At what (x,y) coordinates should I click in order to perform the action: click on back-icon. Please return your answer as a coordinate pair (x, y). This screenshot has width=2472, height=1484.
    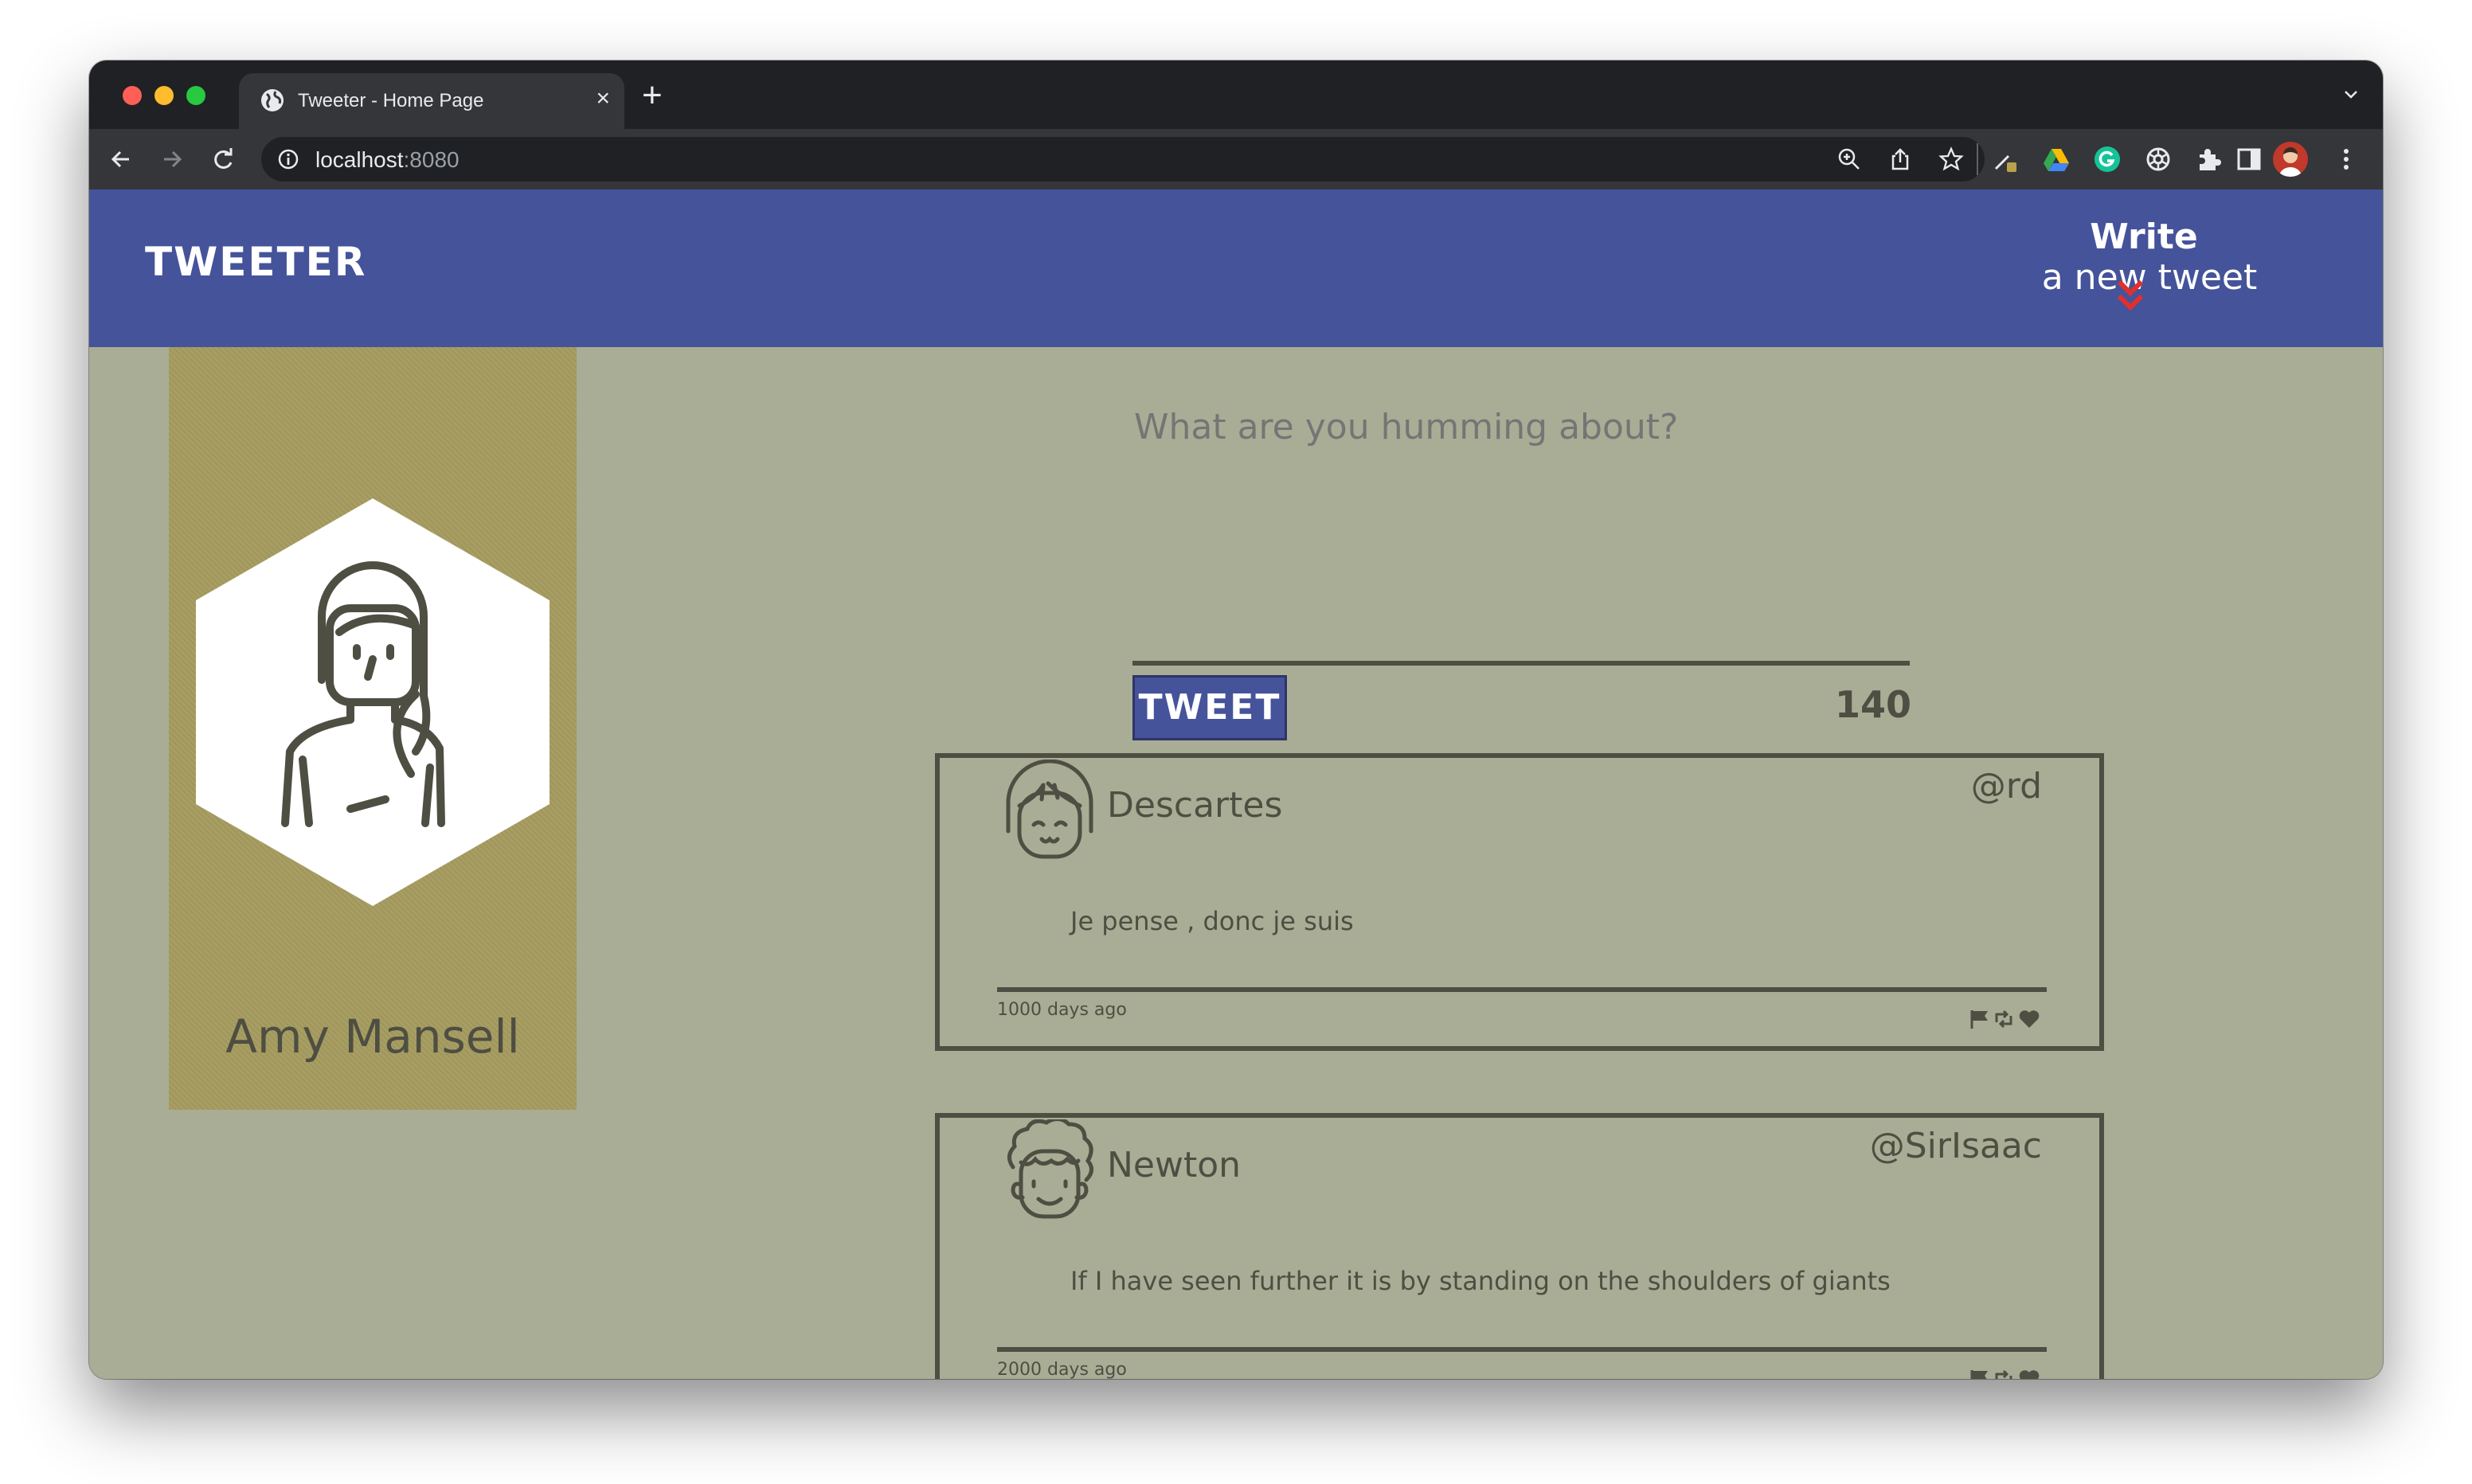
    Looking at the image, I should click on (121, 159).